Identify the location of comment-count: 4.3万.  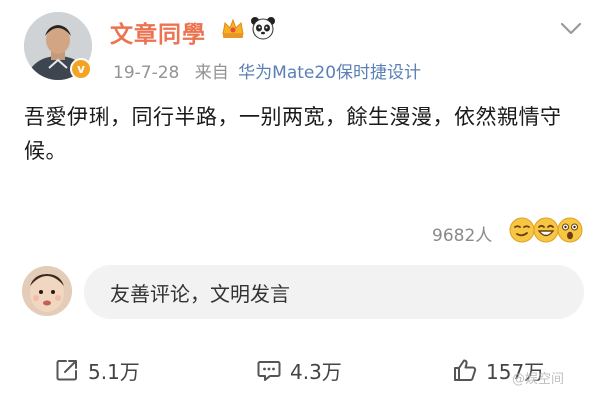
(316, 371).